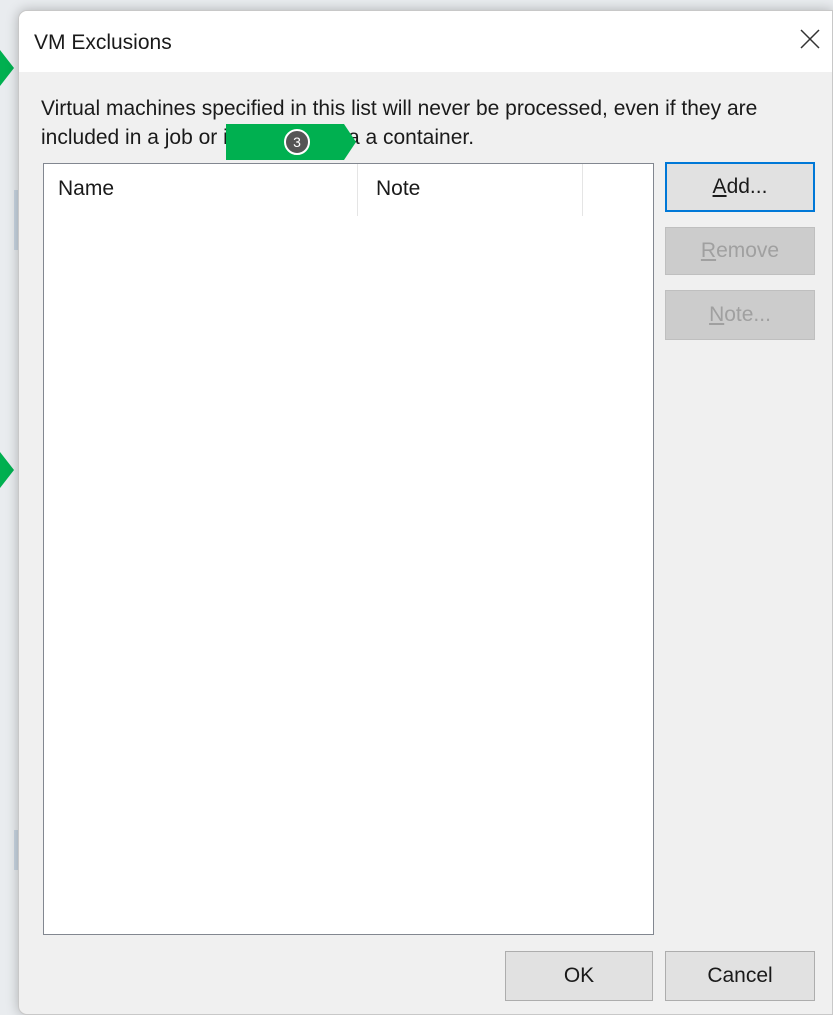  What do you see at coordinates (398, 189) in the screenshot?
I see `column-header-note: Note` at bounding box center [398, 189].